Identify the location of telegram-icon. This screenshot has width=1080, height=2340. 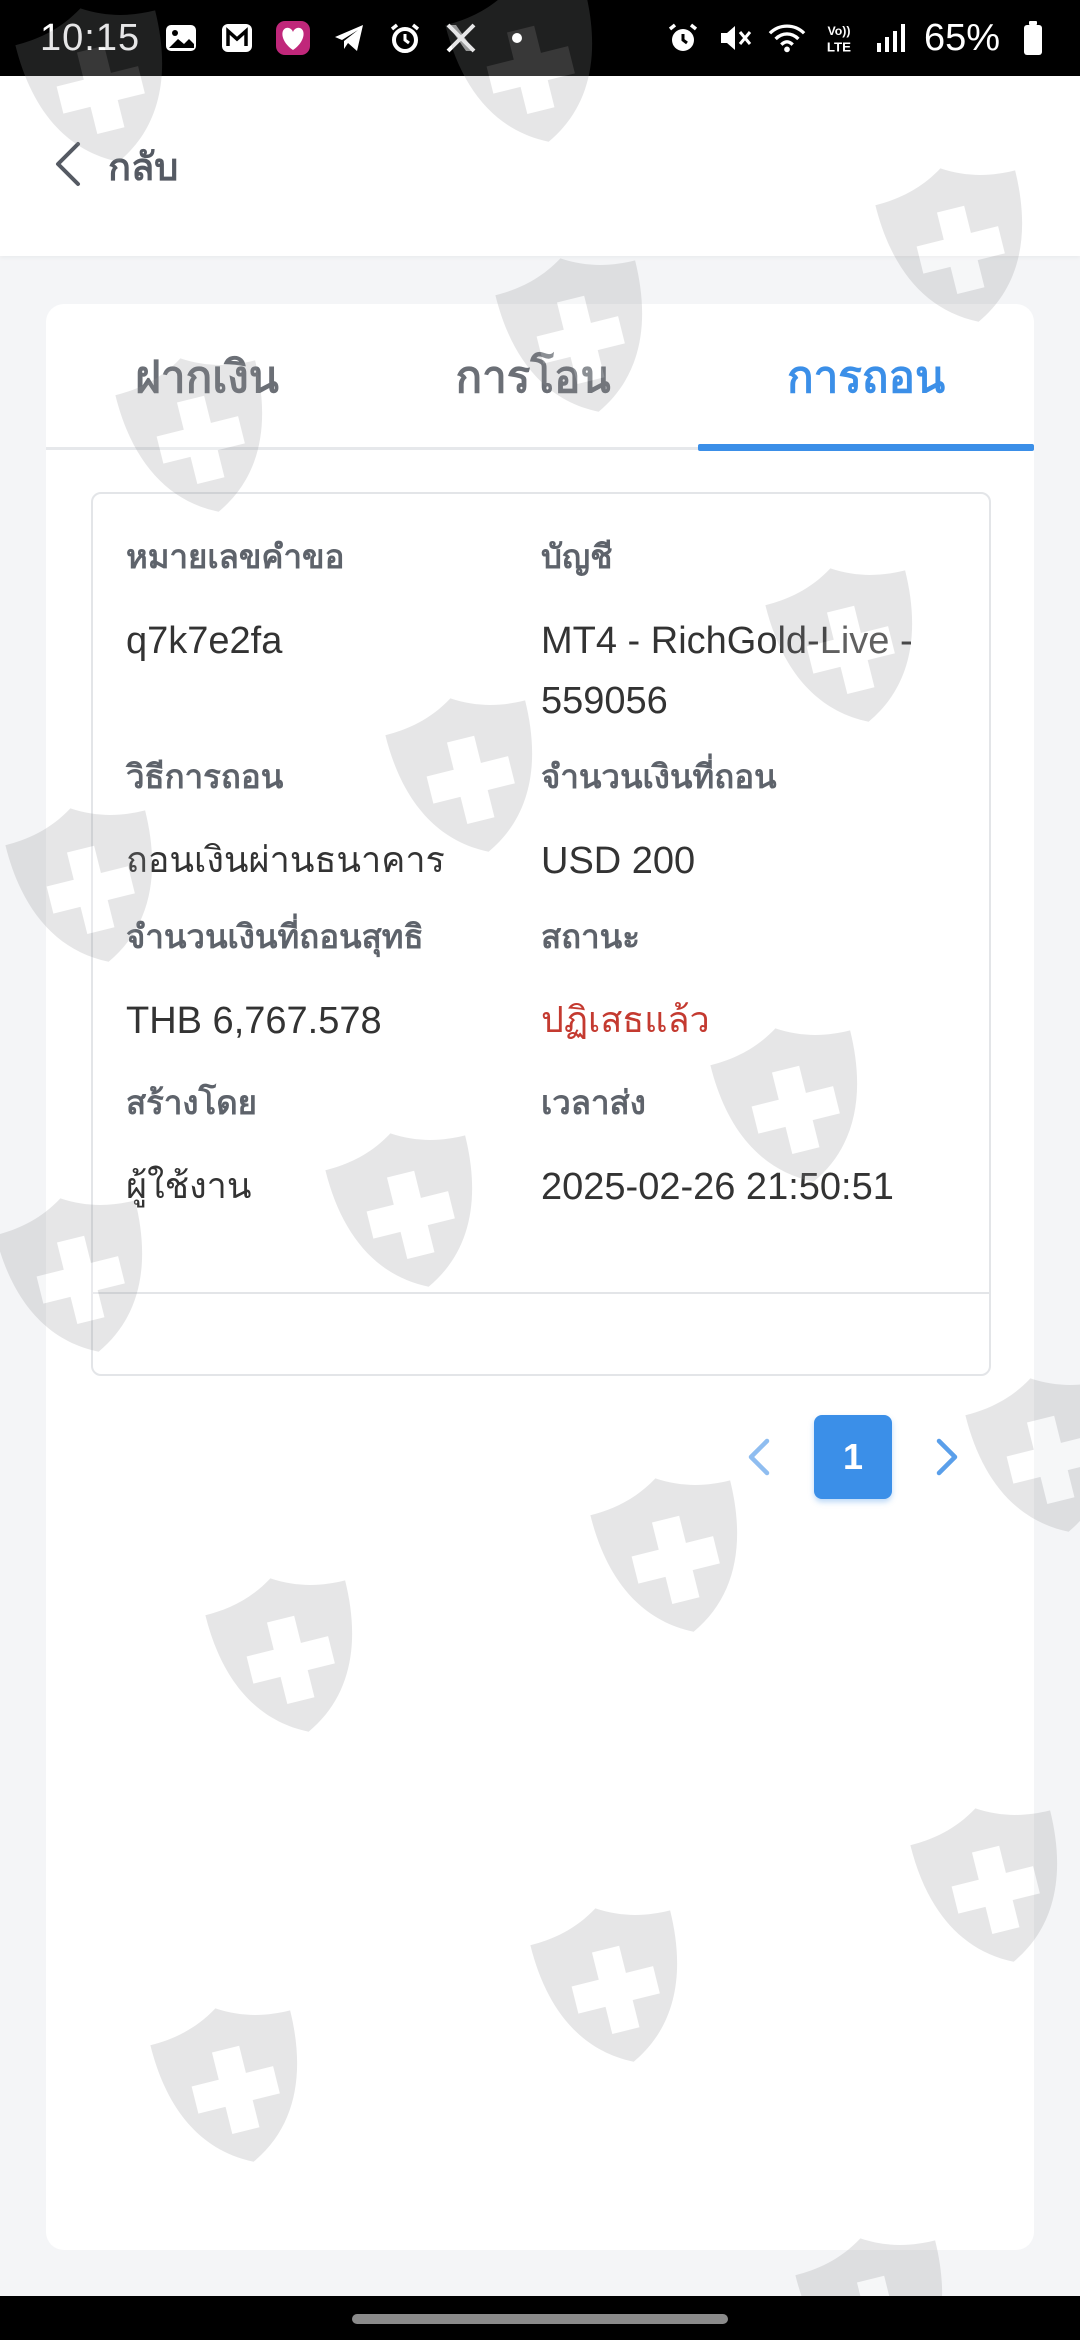
(349, 38).